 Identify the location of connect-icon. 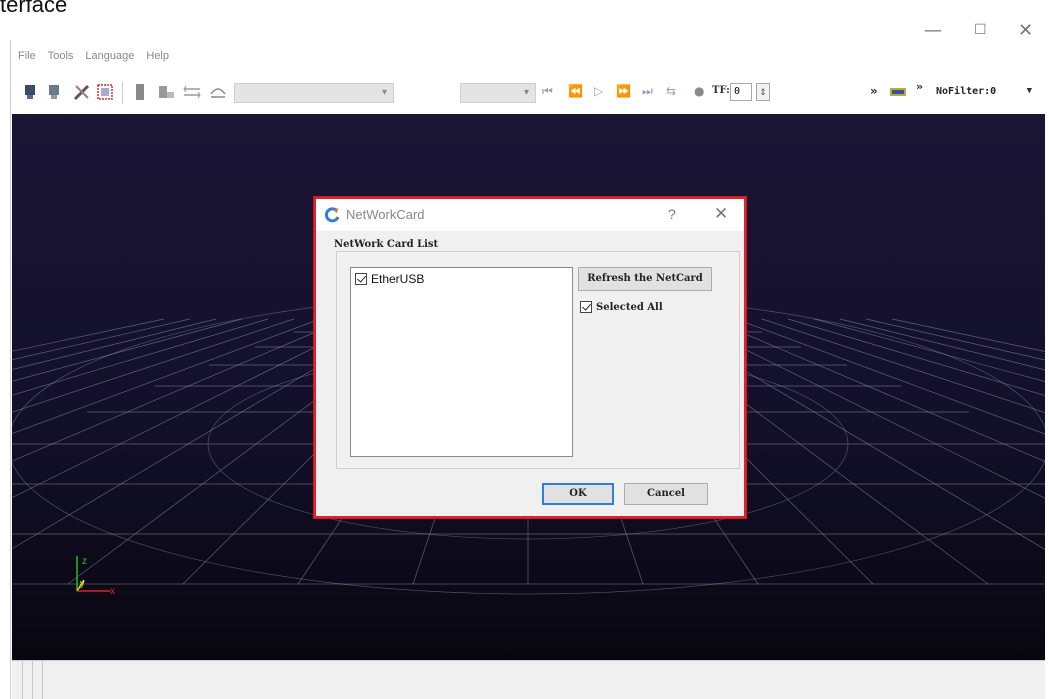
(30, 92).